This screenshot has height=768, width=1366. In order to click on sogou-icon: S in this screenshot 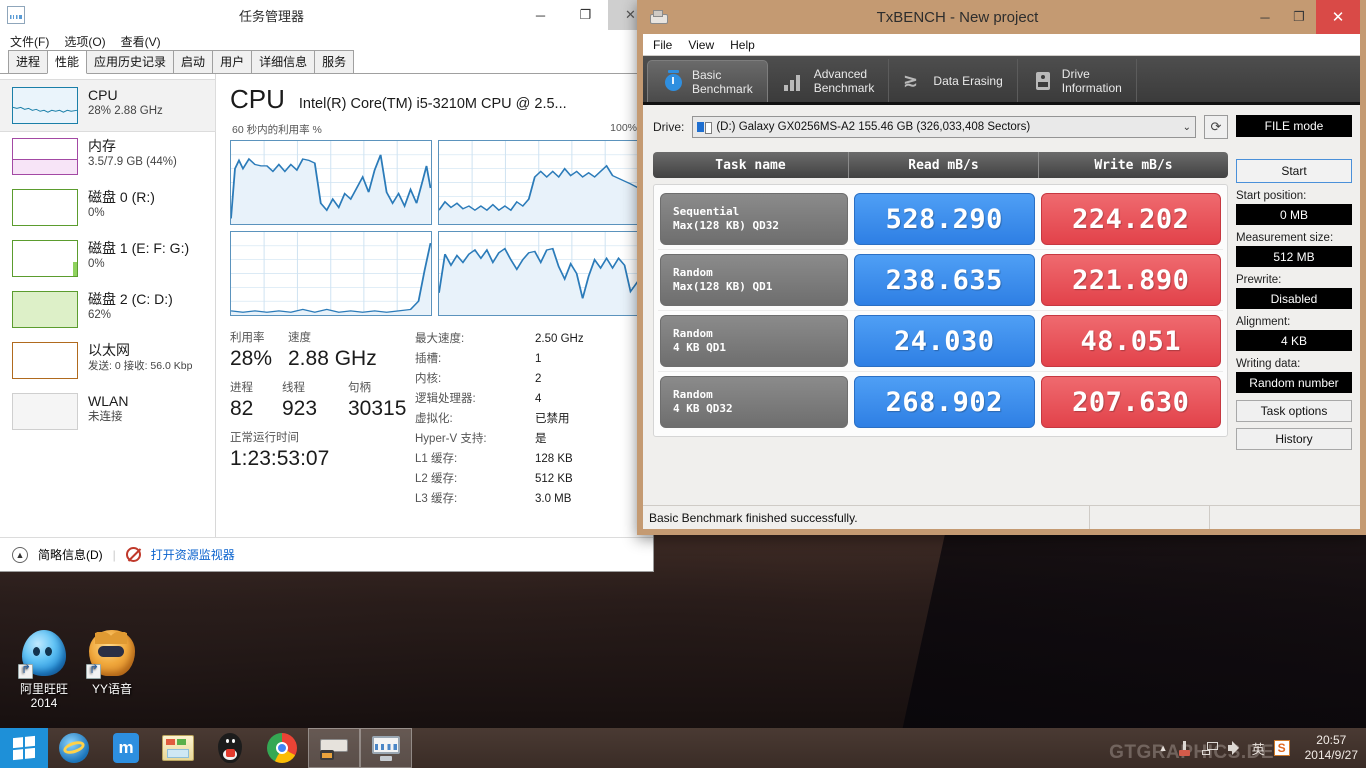, I will do `click(1281, 748)`.